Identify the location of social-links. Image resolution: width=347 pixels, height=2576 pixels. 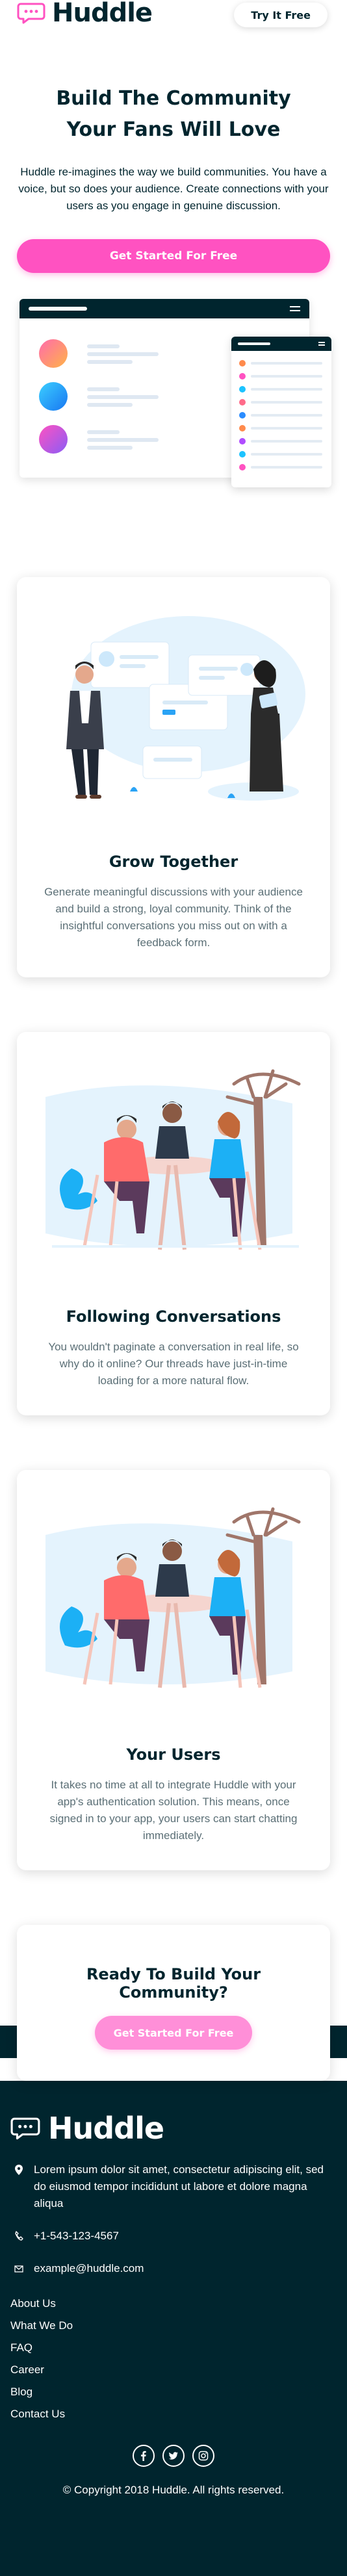
(173, 2456).